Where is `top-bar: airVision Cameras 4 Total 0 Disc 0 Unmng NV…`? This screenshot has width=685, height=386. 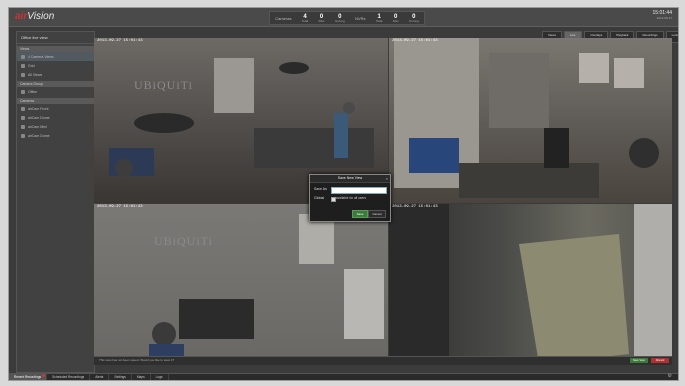
top-bar: airVision Cameras 4 Total 0 Disc 0 Unmng NV… is located at coordinates (343, 17).